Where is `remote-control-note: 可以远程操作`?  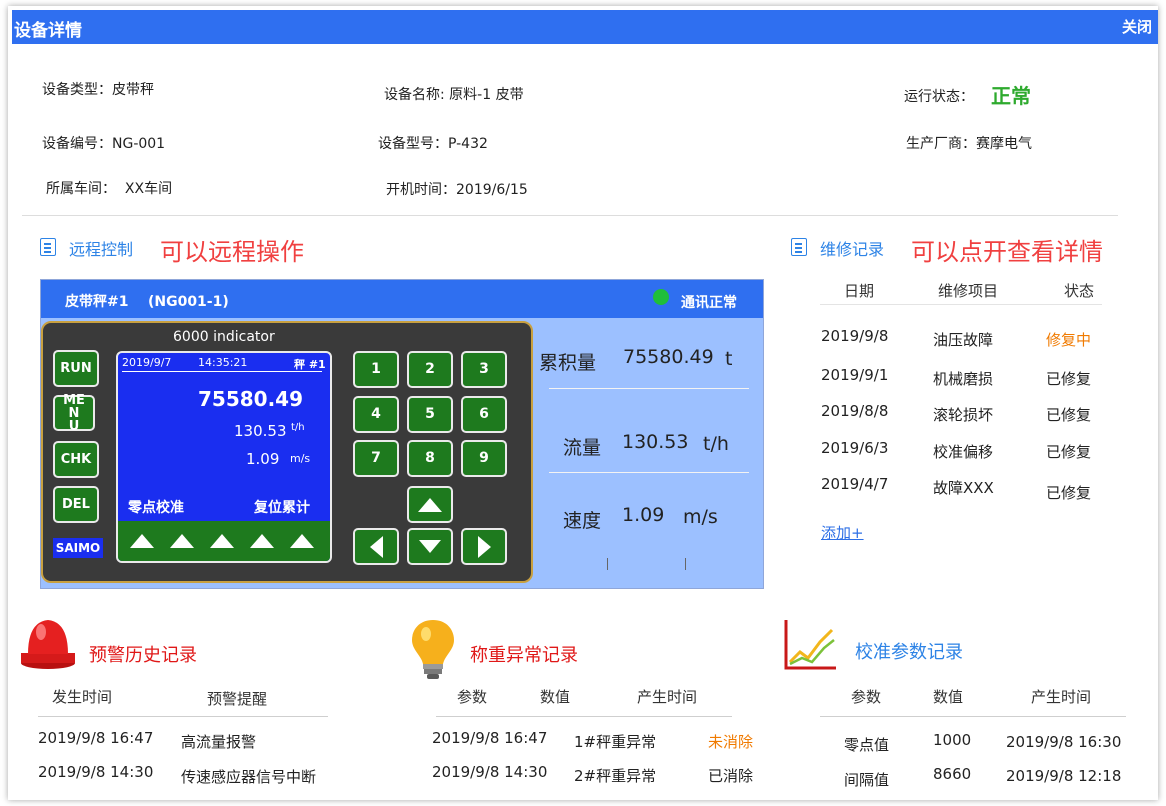 remote-control-note: 可以远程操作 is located at coordinates (232, 252).